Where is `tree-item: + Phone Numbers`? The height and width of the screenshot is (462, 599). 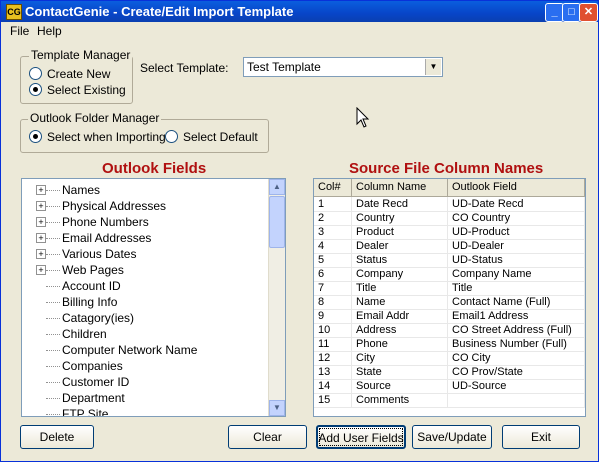
tree-item: + Phone Numbers is located at coordinates (145, 222).